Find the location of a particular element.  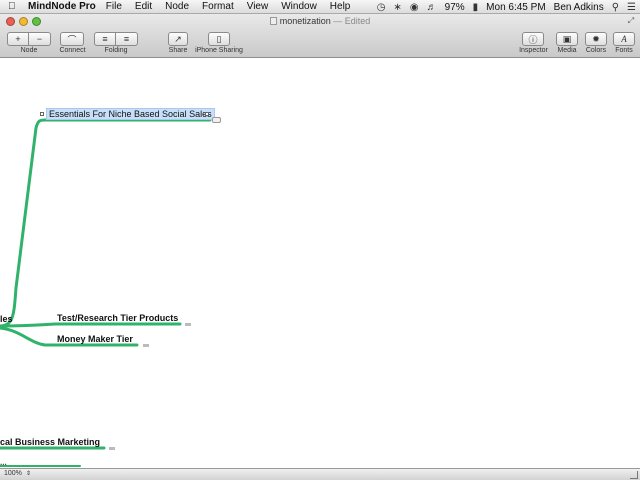

iphone-sharing-group: ▯ is located at coordinates (219, 39).